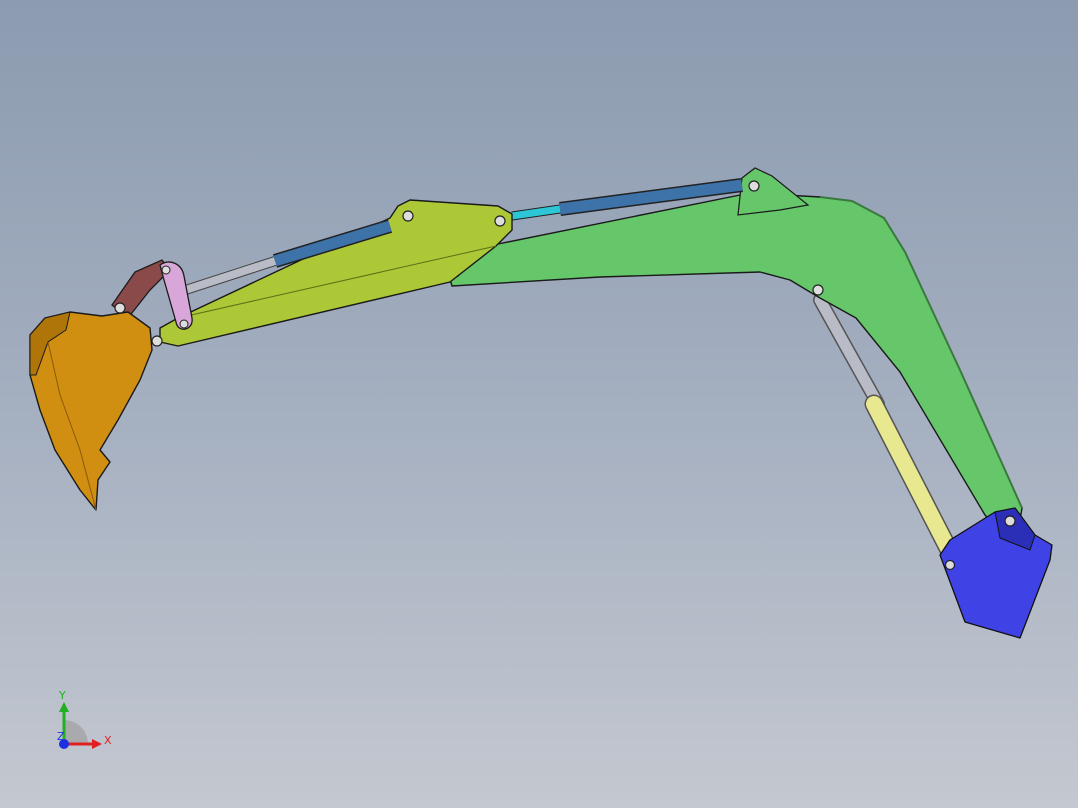  What do you see at coordinates (408, 216) in the screenshot?
I see `stick-head-pin-left` at bounding box center [408, 216].